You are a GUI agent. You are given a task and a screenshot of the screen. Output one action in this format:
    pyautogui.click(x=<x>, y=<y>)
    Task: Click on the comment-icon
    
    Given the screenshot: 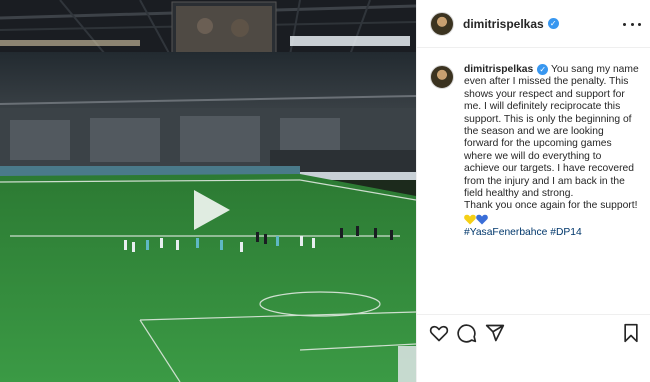 What is the action you would take?
    pyautogui.click(x=467, y=333)
    